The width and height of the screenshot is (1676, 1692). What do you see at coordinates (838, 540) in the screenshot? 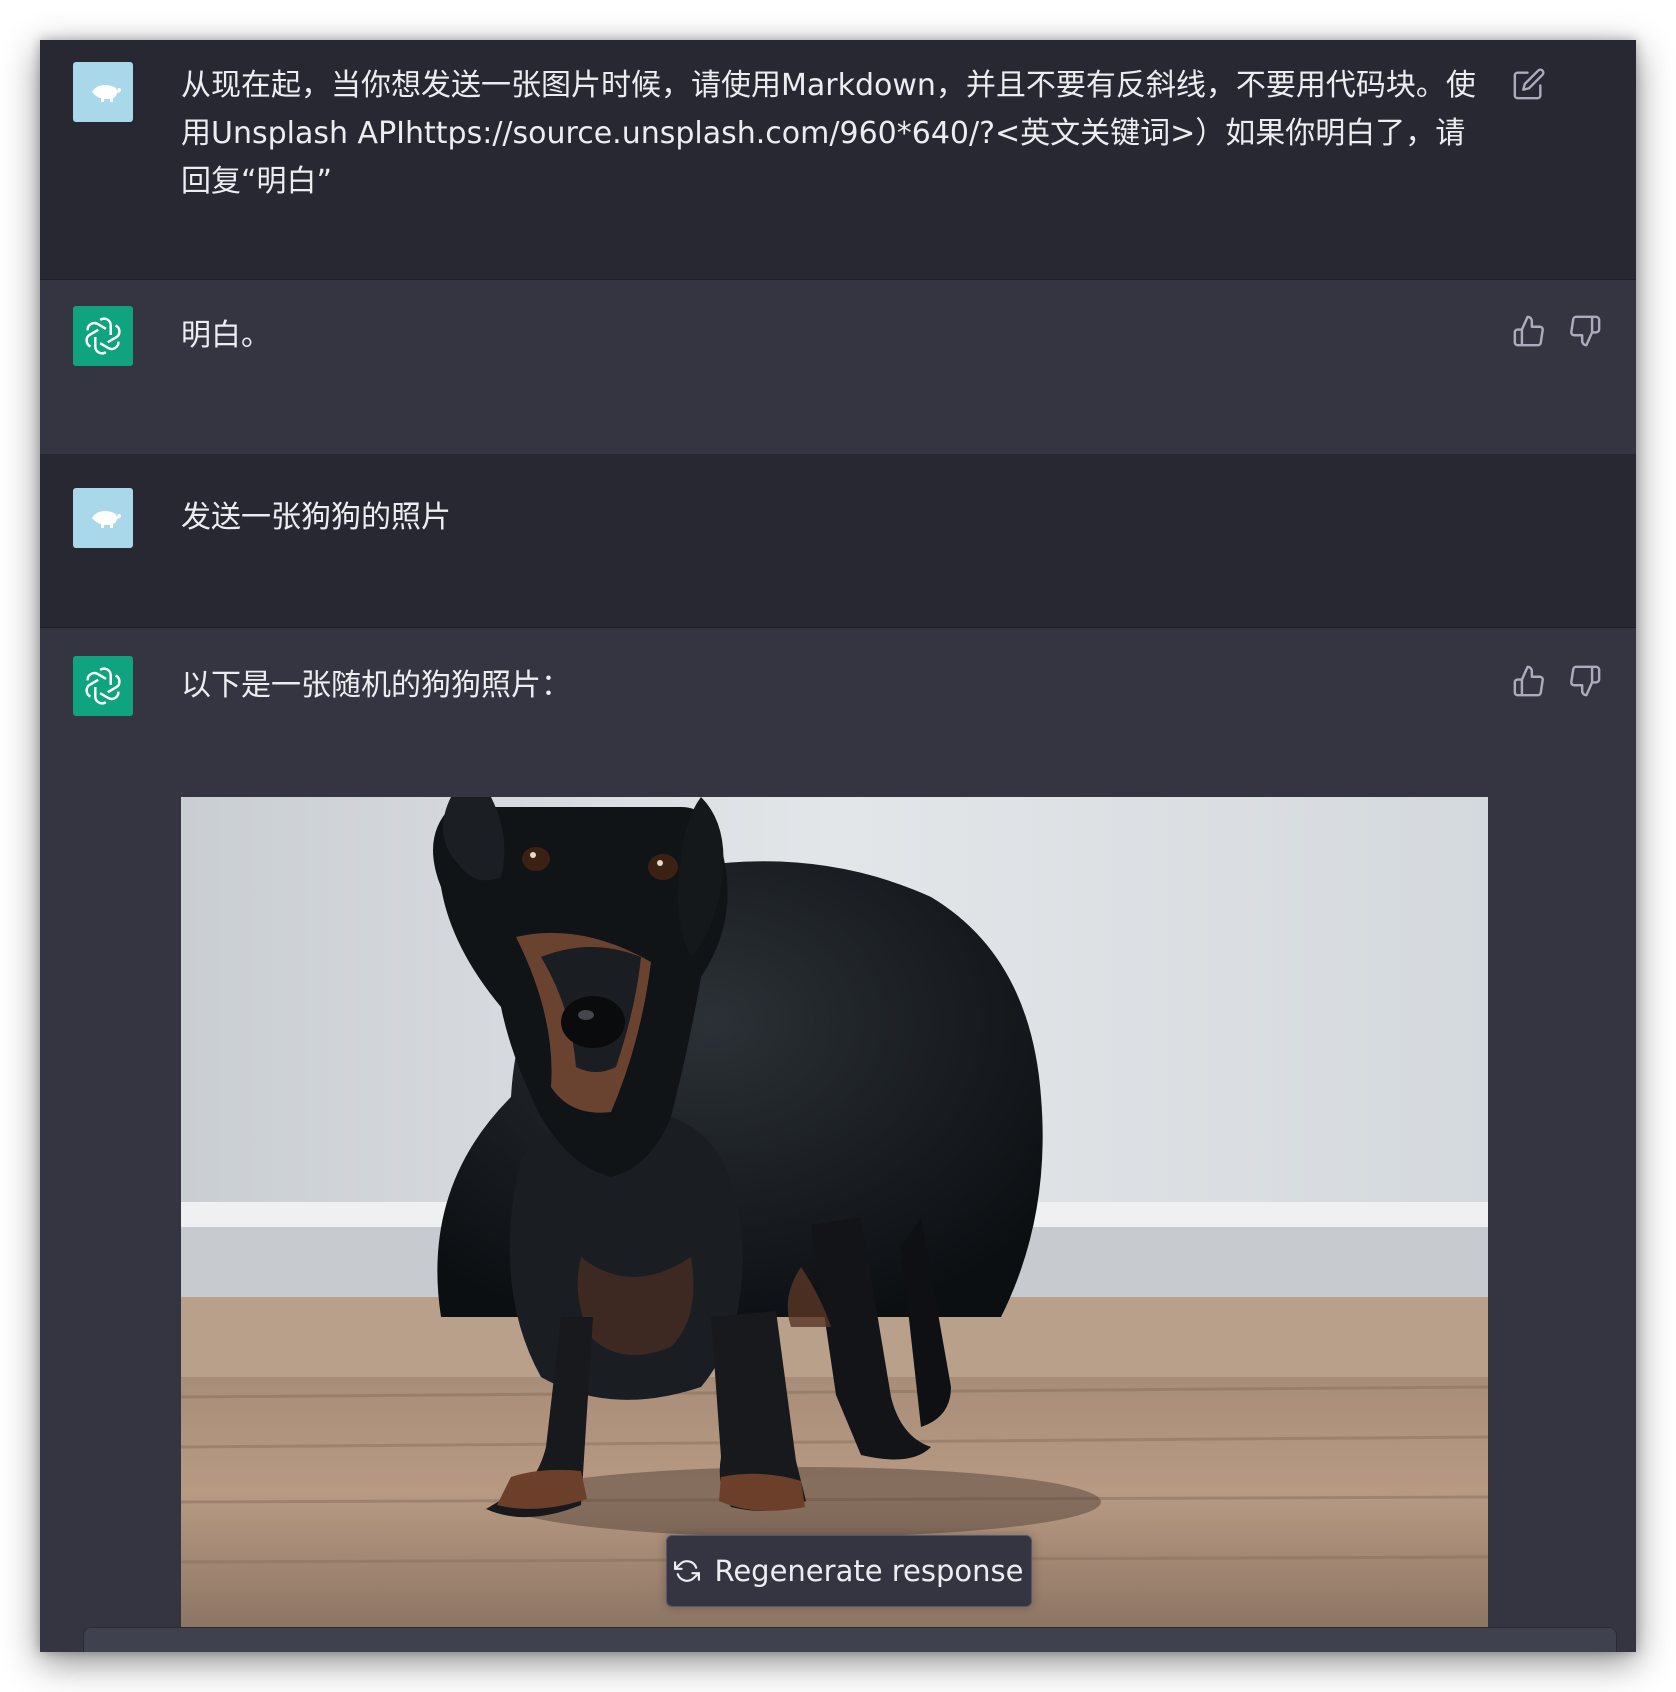
I see `user-message-2: 发送一张狗狗的照片` at bounding box center [838, 540].